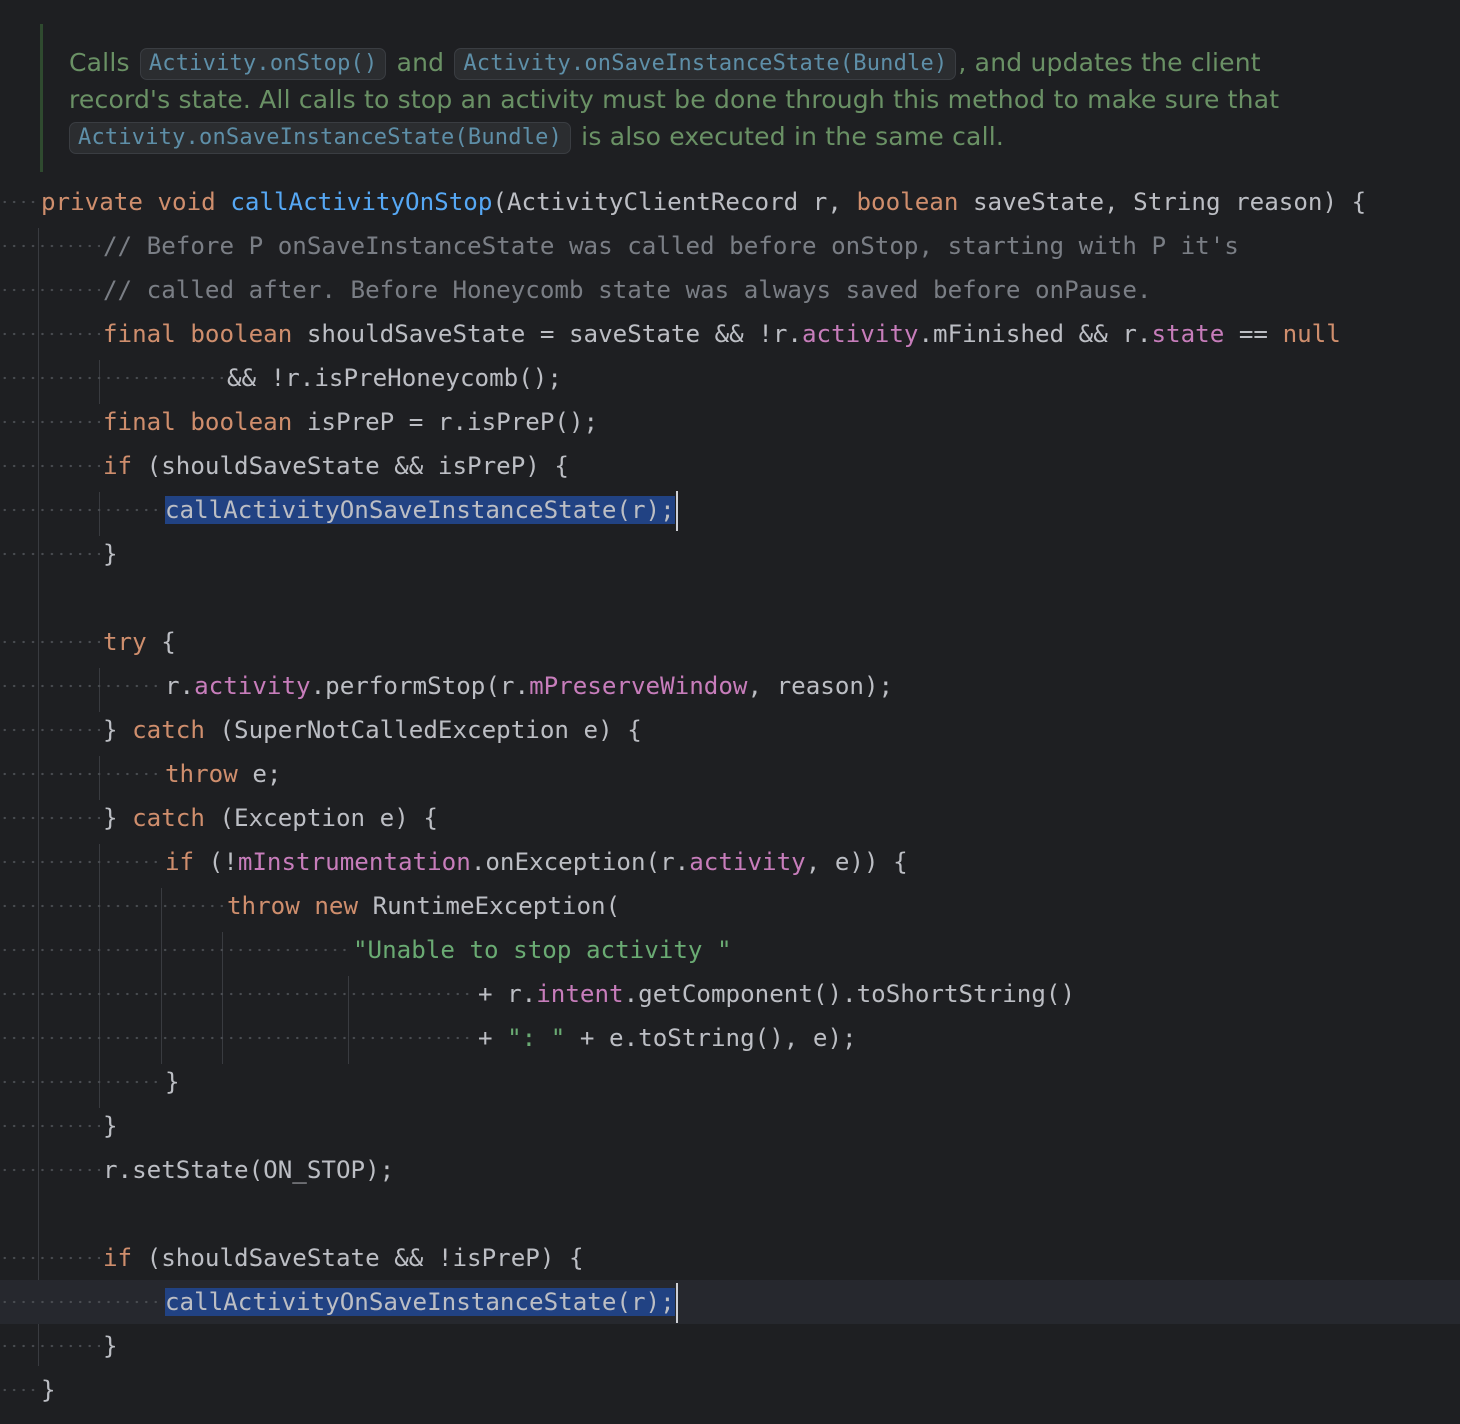 The height and width of the screenshot is (1424, 1460). What do you see at coordinates (730, 466) in the screenshot?
I see `code-line: if (shouldSaveState && isPreP) {` at bounding box center [730, 466].